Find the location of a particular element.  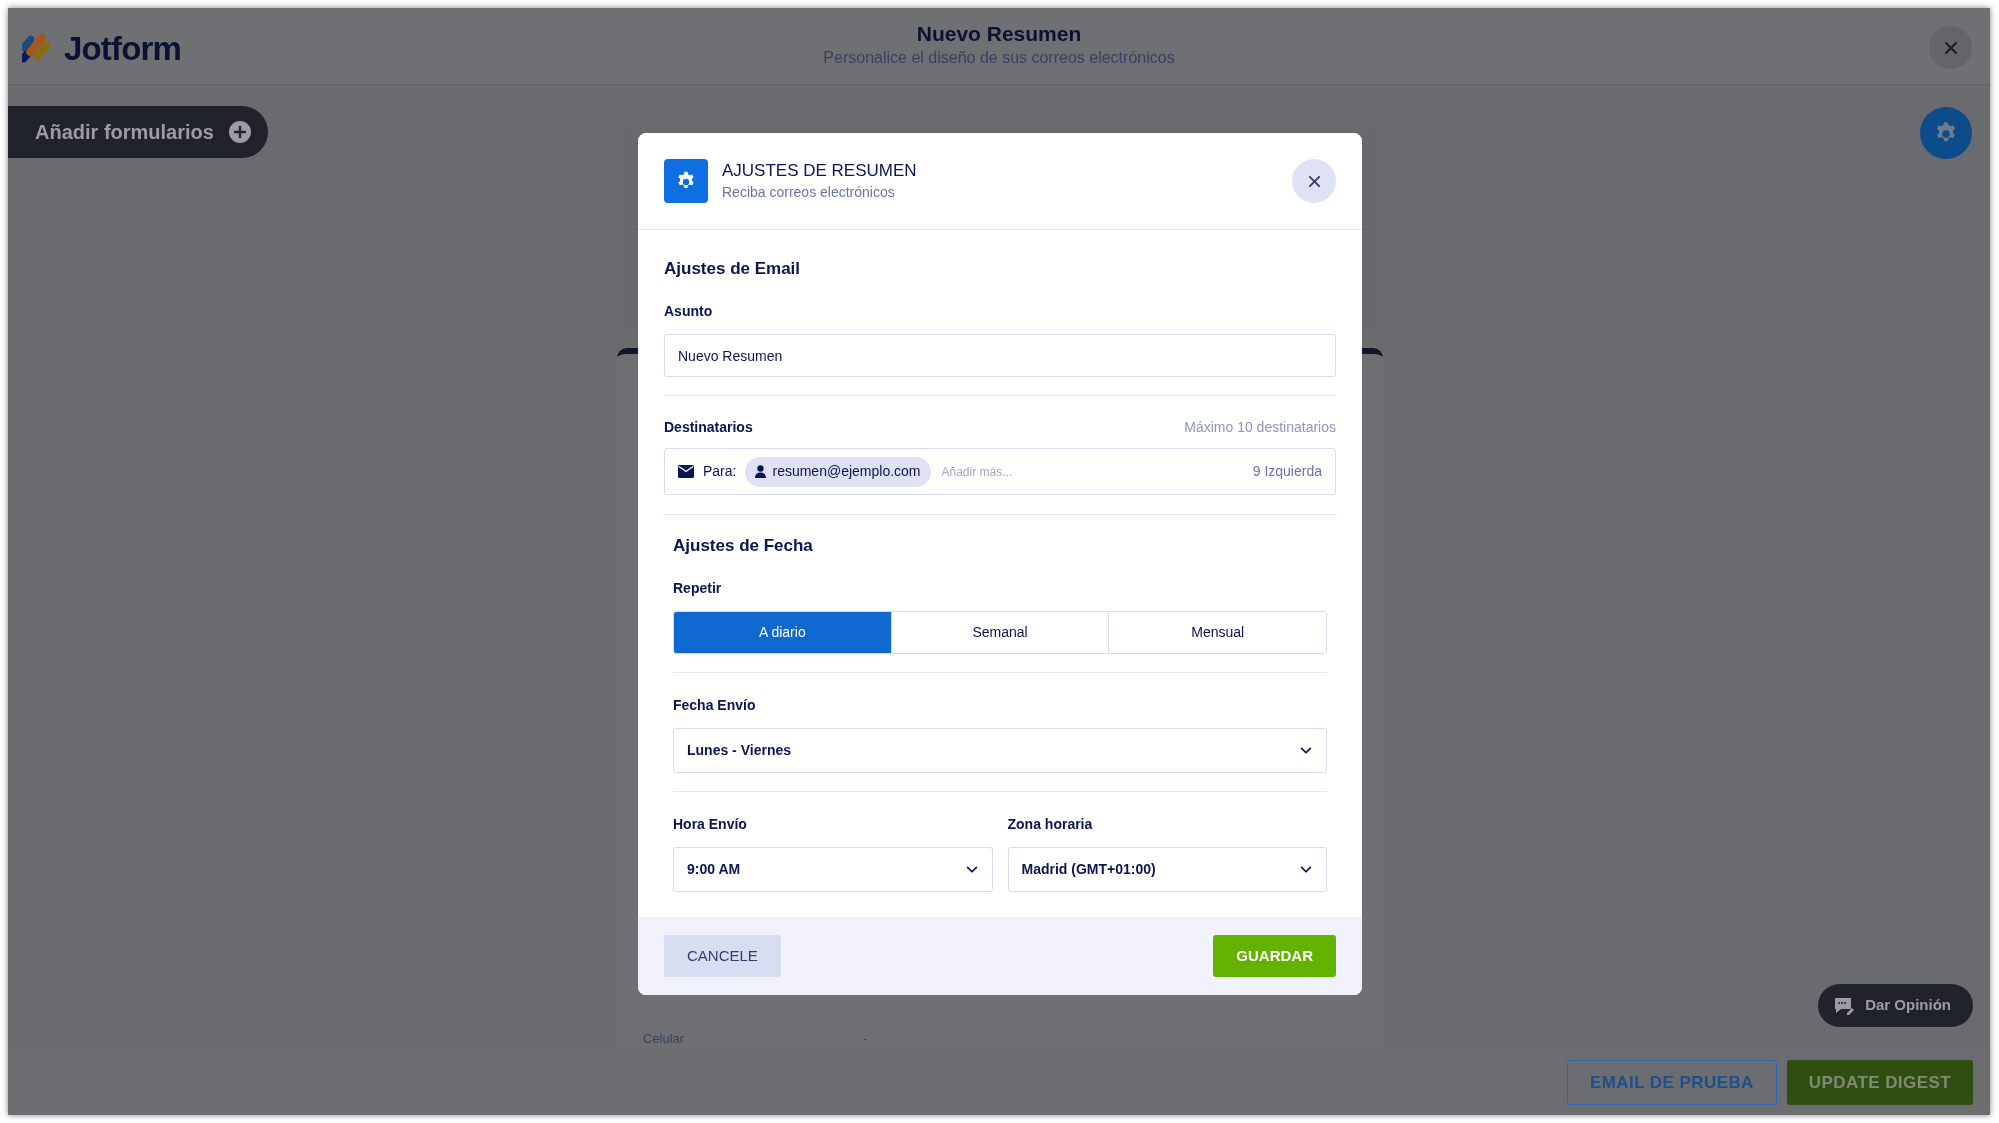

dialog-title: AJUSTES DE RESUMEN is located at coordinates (819, 171).